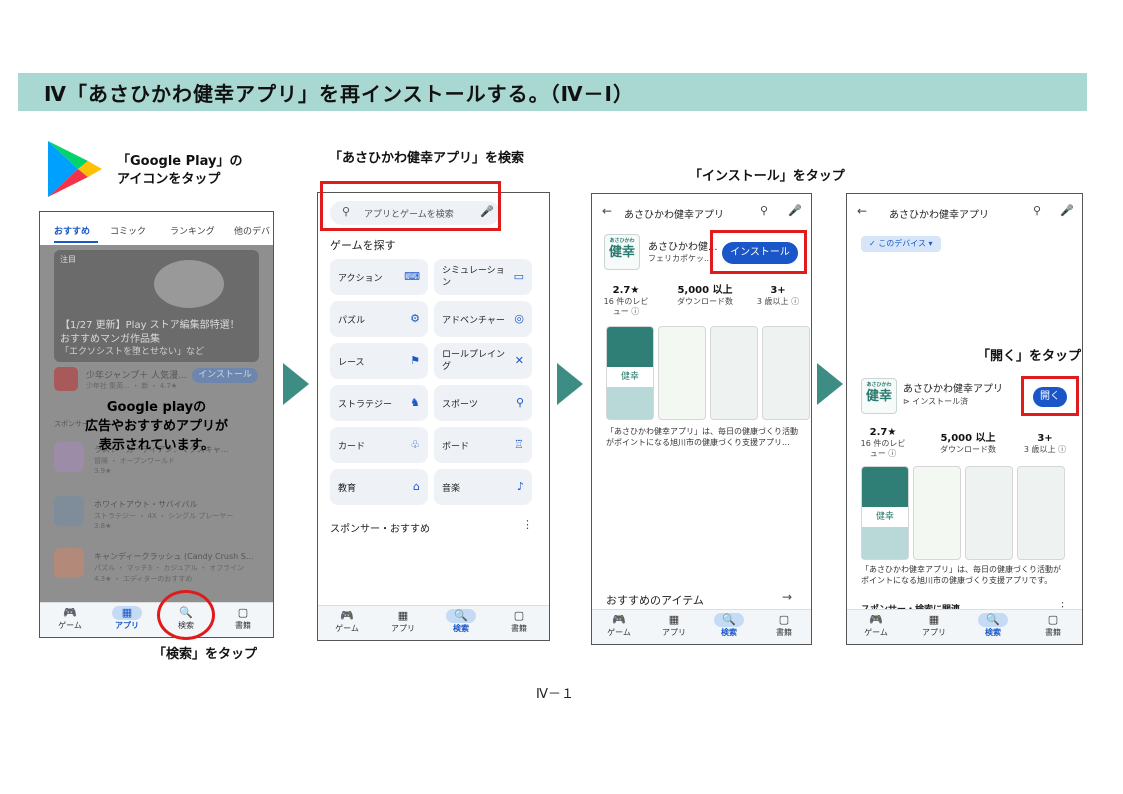 The width and height of the screenshot is (1123, 794). Describe the element at coordinates (110, 339) in the screenshot. I see `featured-subtitle: おすすめマンガ作品集` at that location.